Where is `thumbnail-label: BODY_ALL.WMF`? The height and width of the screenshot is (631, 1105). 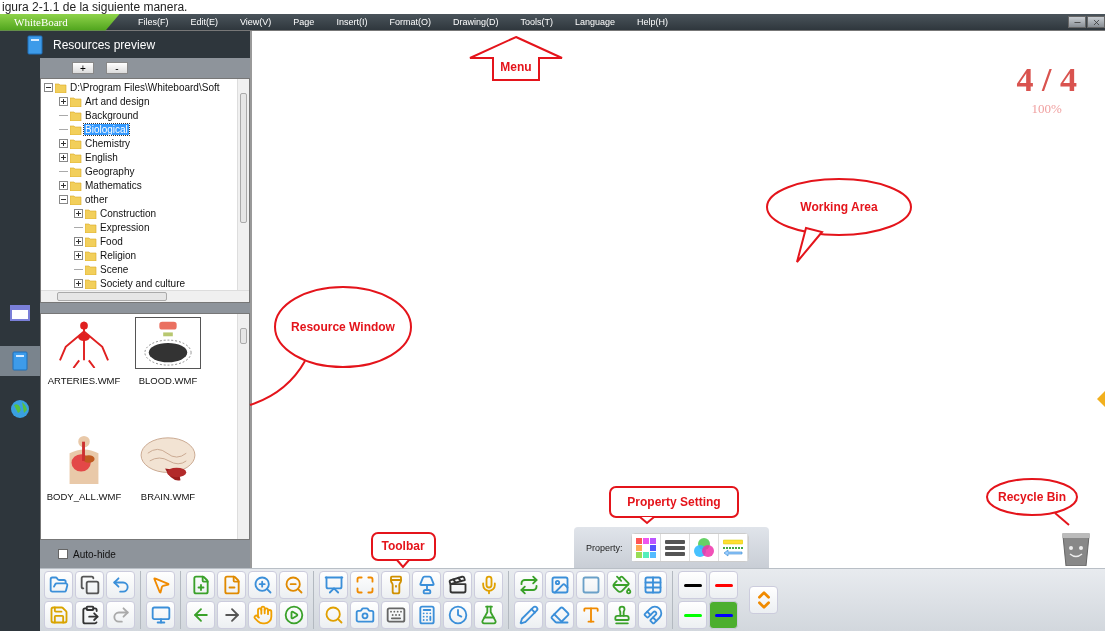 thumbnail-label: BODY_ALL.WMF is located at coordinates (84, 496).